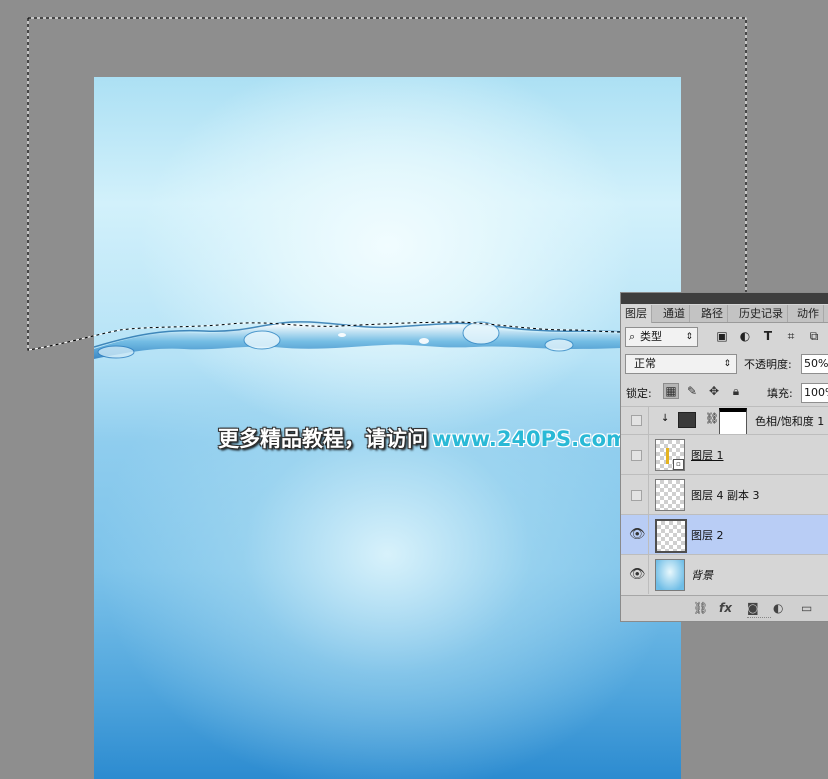  I want to click on layer-name: 图层 2, so click(707, 535).